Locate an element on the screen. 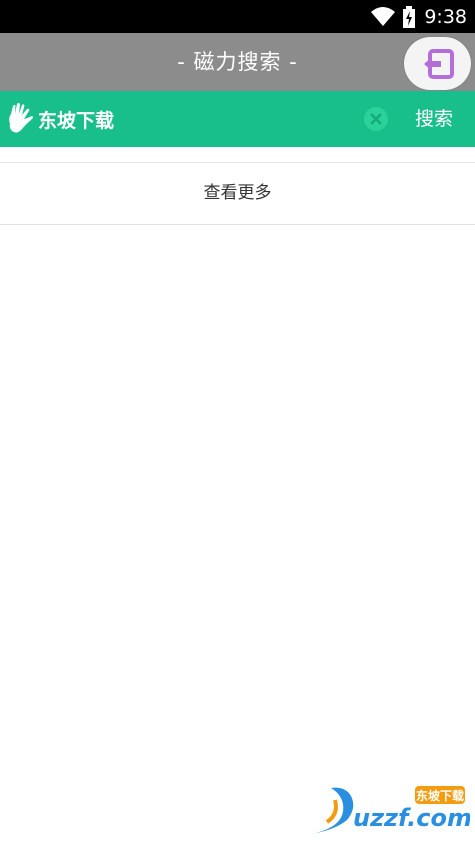 This screenshot has width=475, height=846. view-more-label: 查看更多 is located at coordinates (237, 193).